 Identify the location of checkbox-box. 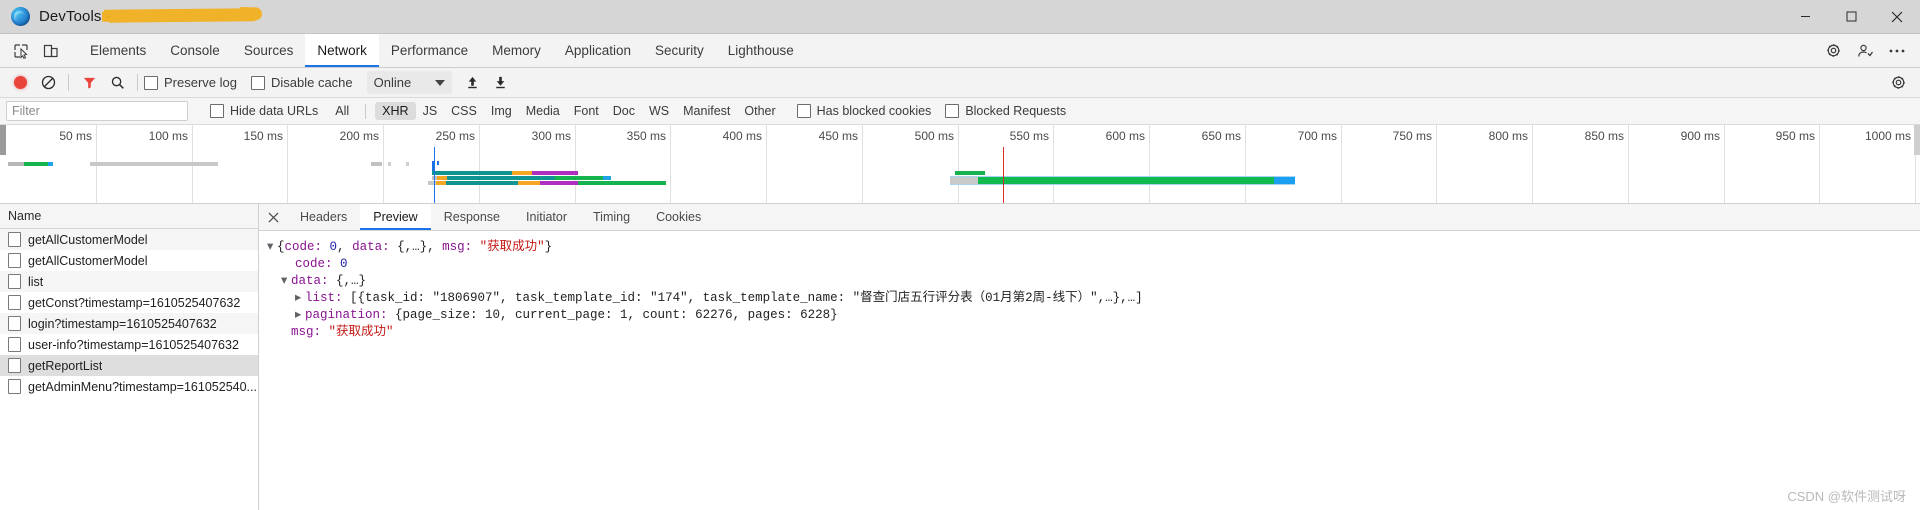
(217, 111).